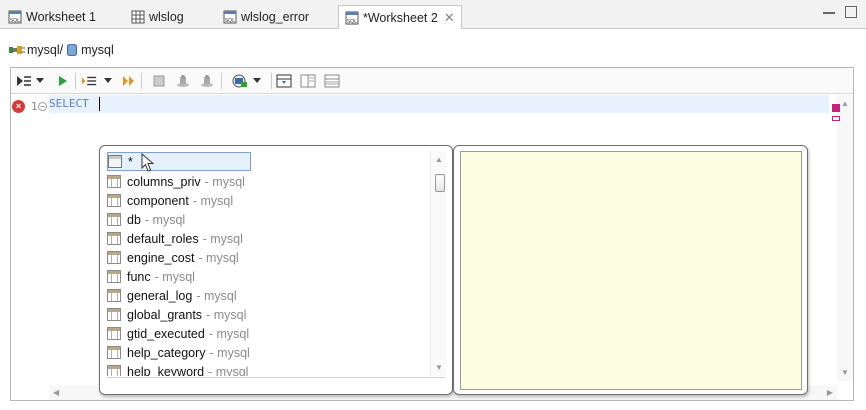  What do you see at coordinates (56, 392) in the screenshot?
I see `scroll-left-icon: ◀` at bounding box center [56, 392].